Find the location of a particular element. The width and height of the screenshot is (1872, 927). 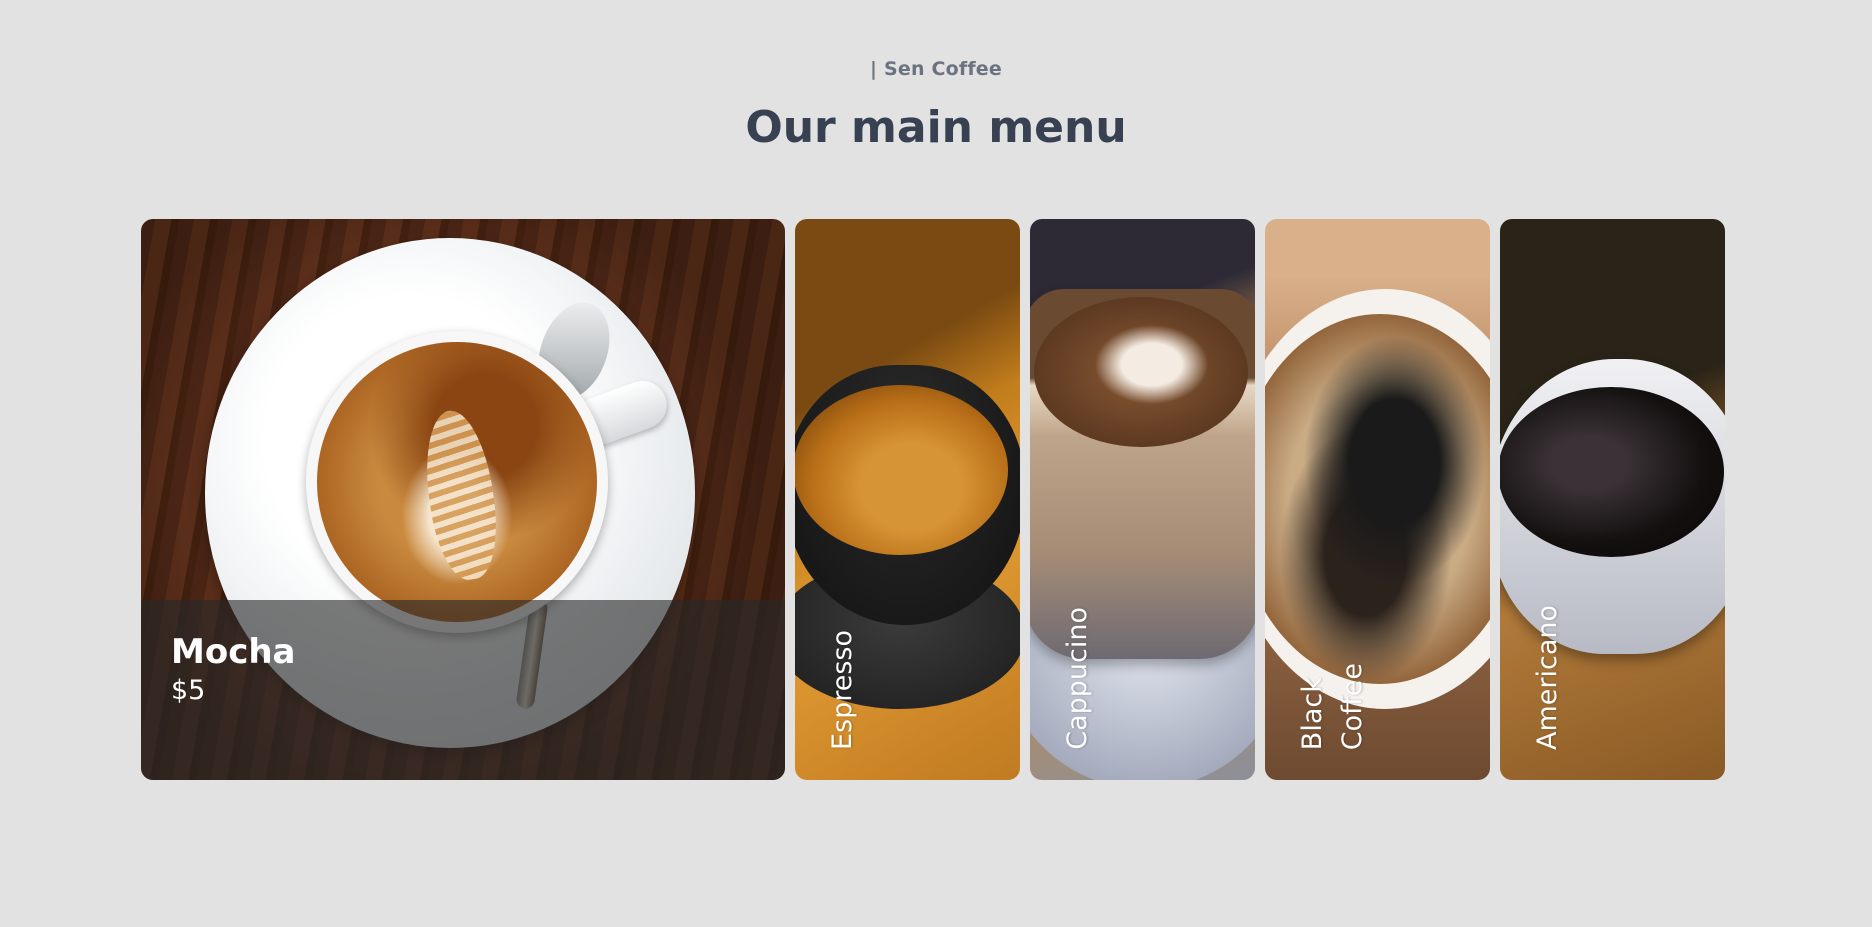

foam-art-image is located at coordinates (1141, 372).